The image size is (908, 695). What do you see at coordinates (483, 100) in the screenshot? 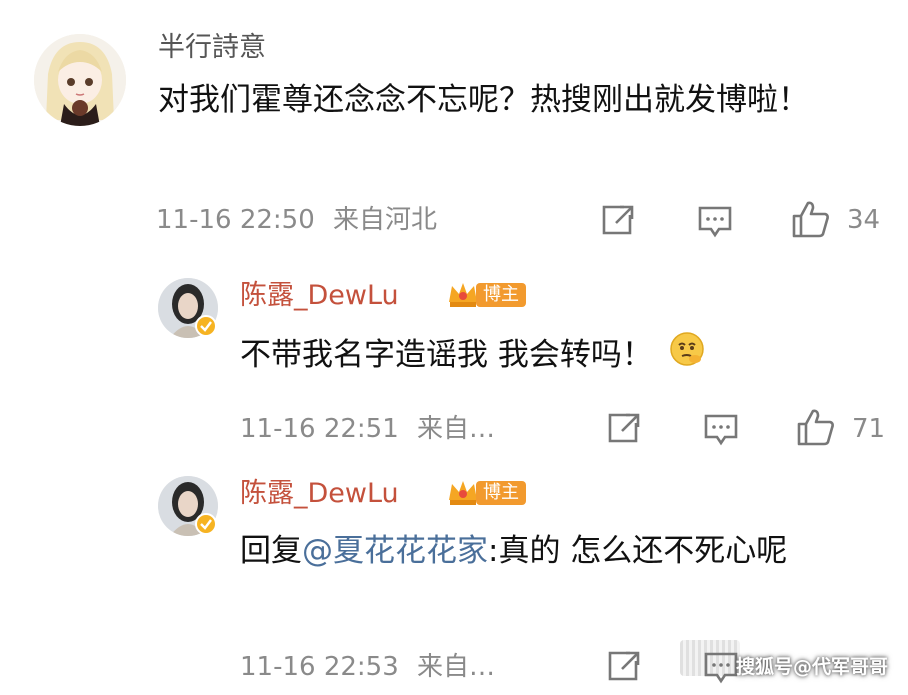
I see `comment-text: 对我们霍尊还念念不忘呢？热搜刚出就发博啦！` at bounding box center [483, 100].